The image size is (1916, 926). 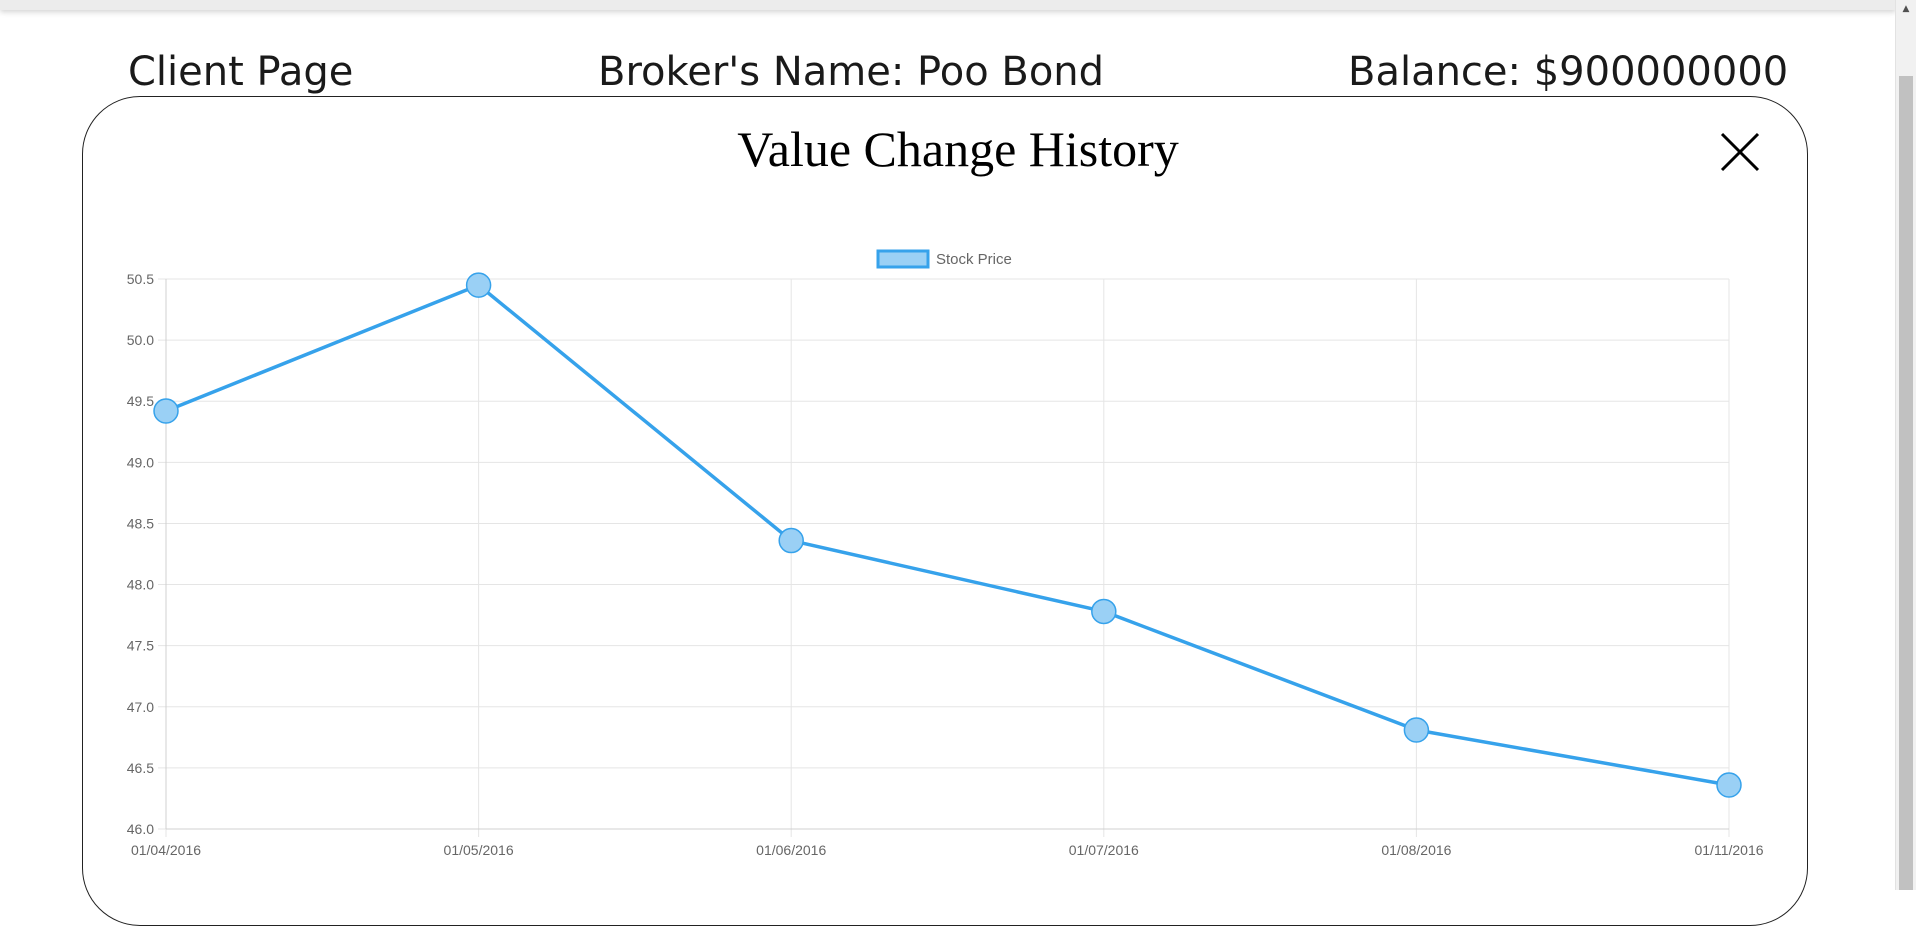 I want to click on y-tick-label: 46.5, so click(x=140, y=768).